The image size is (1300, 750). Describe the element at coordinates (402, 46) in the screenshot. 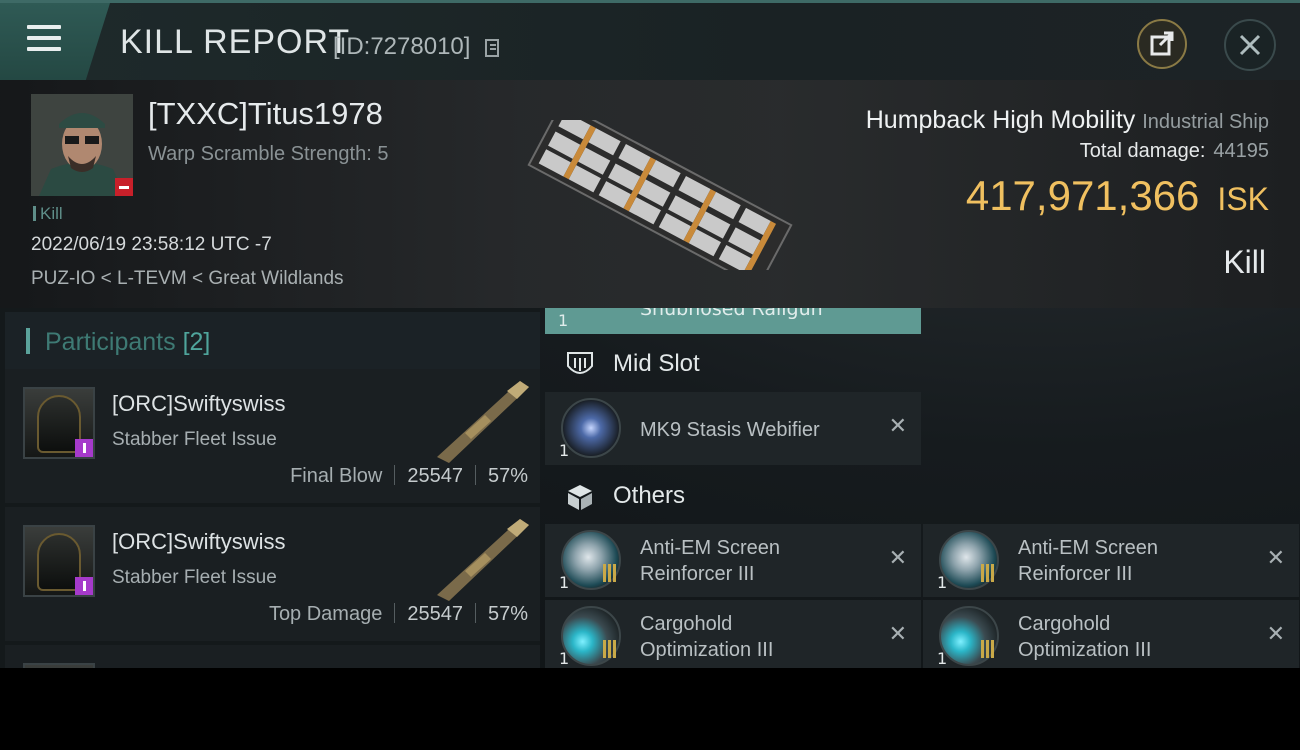

I see `report-id: [ID:7278010]` at that location.